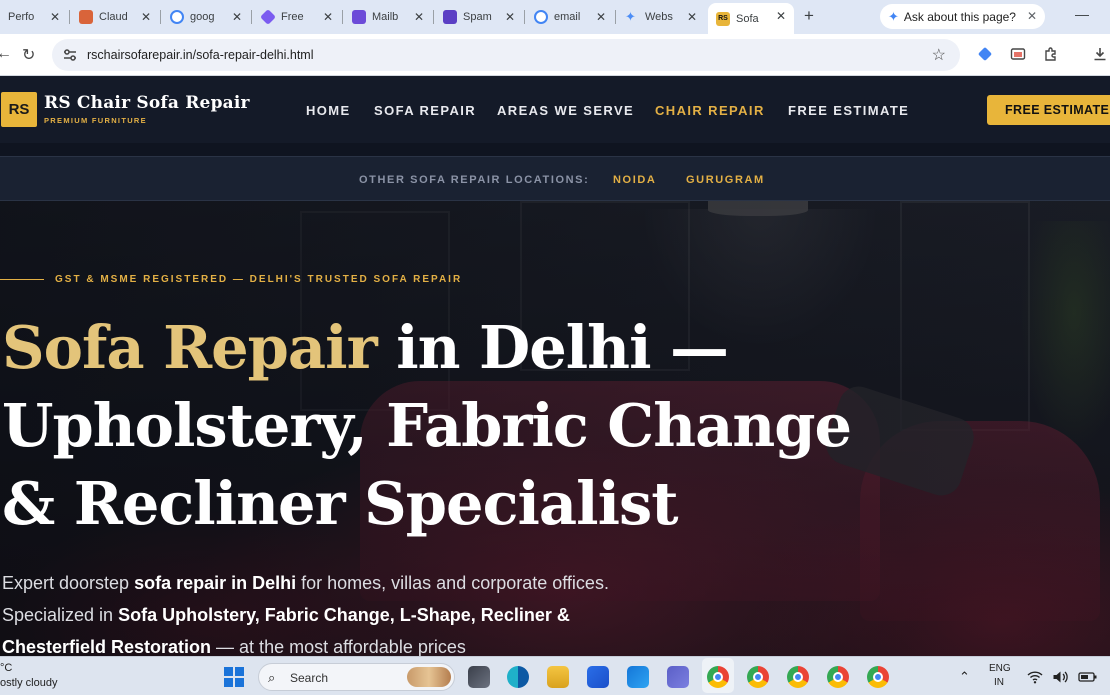 Image resolution: width=1110 pixels, height=695 pixels. I want to click on other-locations-label: OTHER SOFA REPAIR LOCATIONS:, so click(474, 180).